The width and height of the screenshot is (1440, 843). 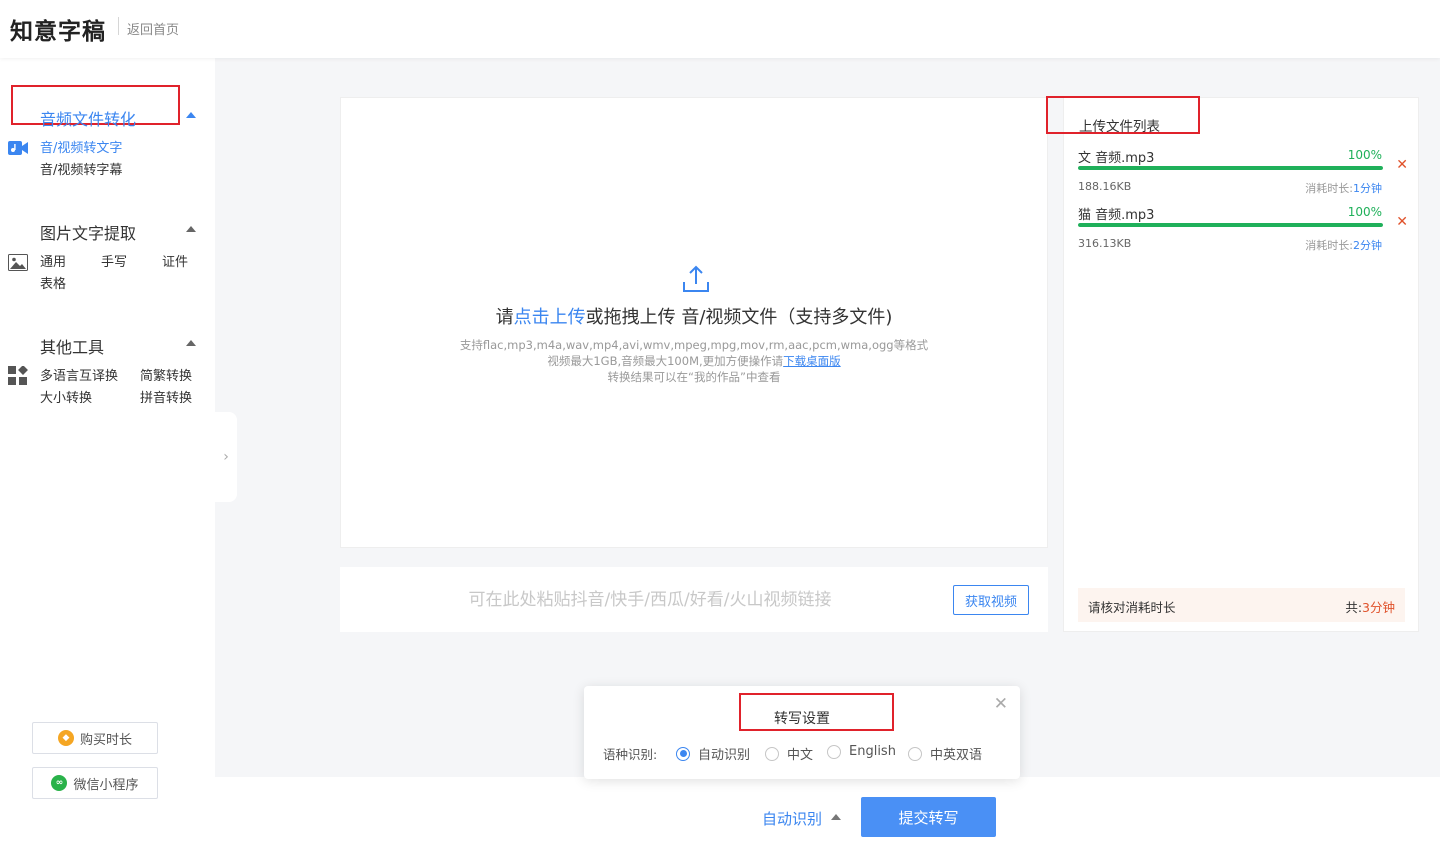 I want to click on settings-title: 转写设置, so click(x=802, y=719).